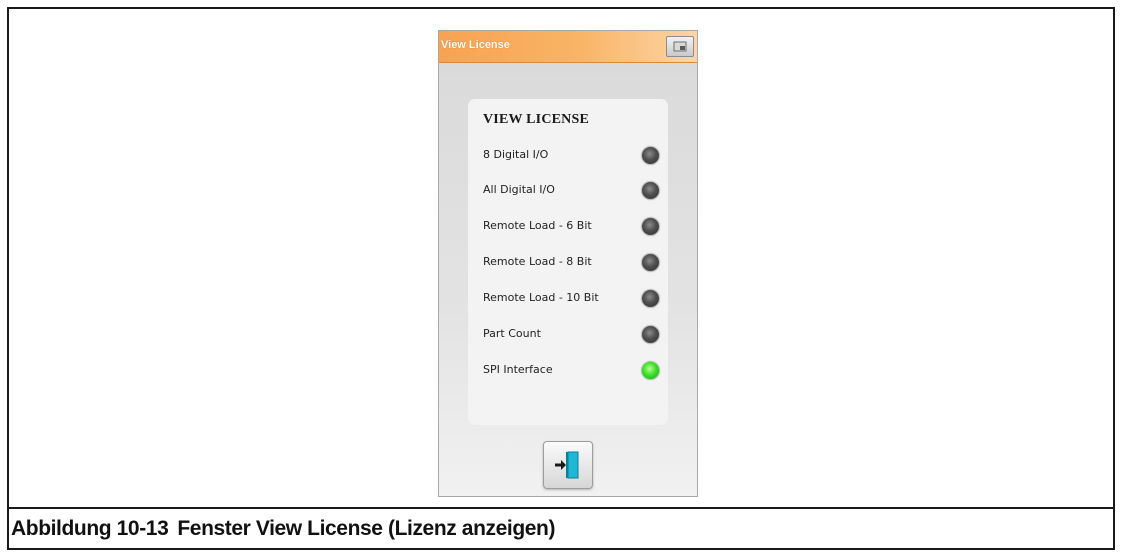 The height and width of the screenshot is (558, 1124). What do you see at coordinates (573, 191) in the screenshot?
I see `license-row-all-digital-io: All Digital I/O` at bounding box center [573, 191].